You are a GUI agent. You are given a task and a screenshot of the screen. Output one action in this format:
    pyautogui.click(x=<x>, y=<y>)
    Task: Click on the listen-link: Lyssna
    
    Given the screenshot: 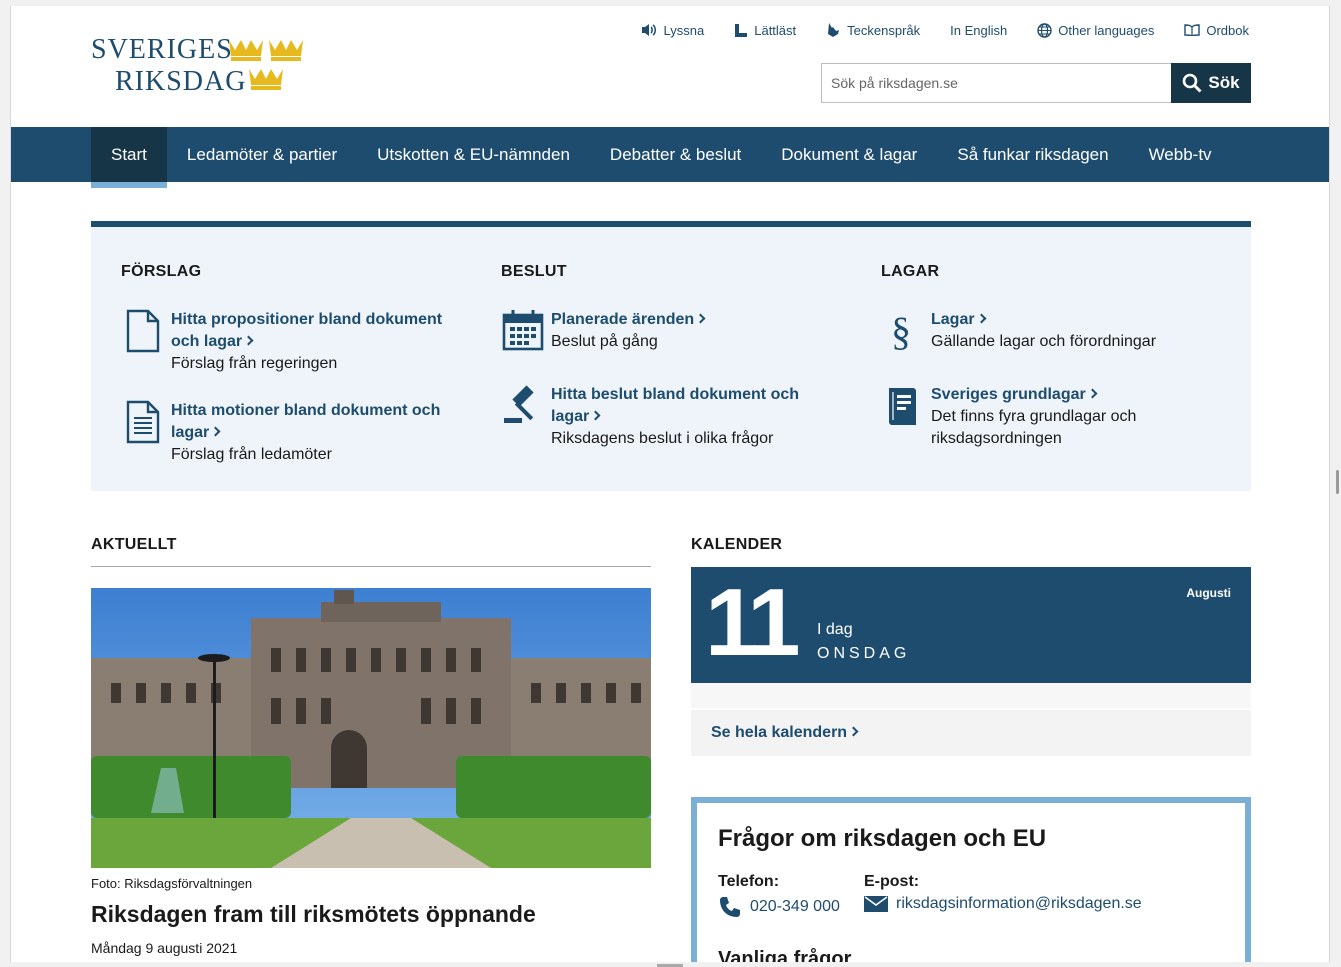 What is the action you would take?
    pyautogui.click(x=673, y=30)
    